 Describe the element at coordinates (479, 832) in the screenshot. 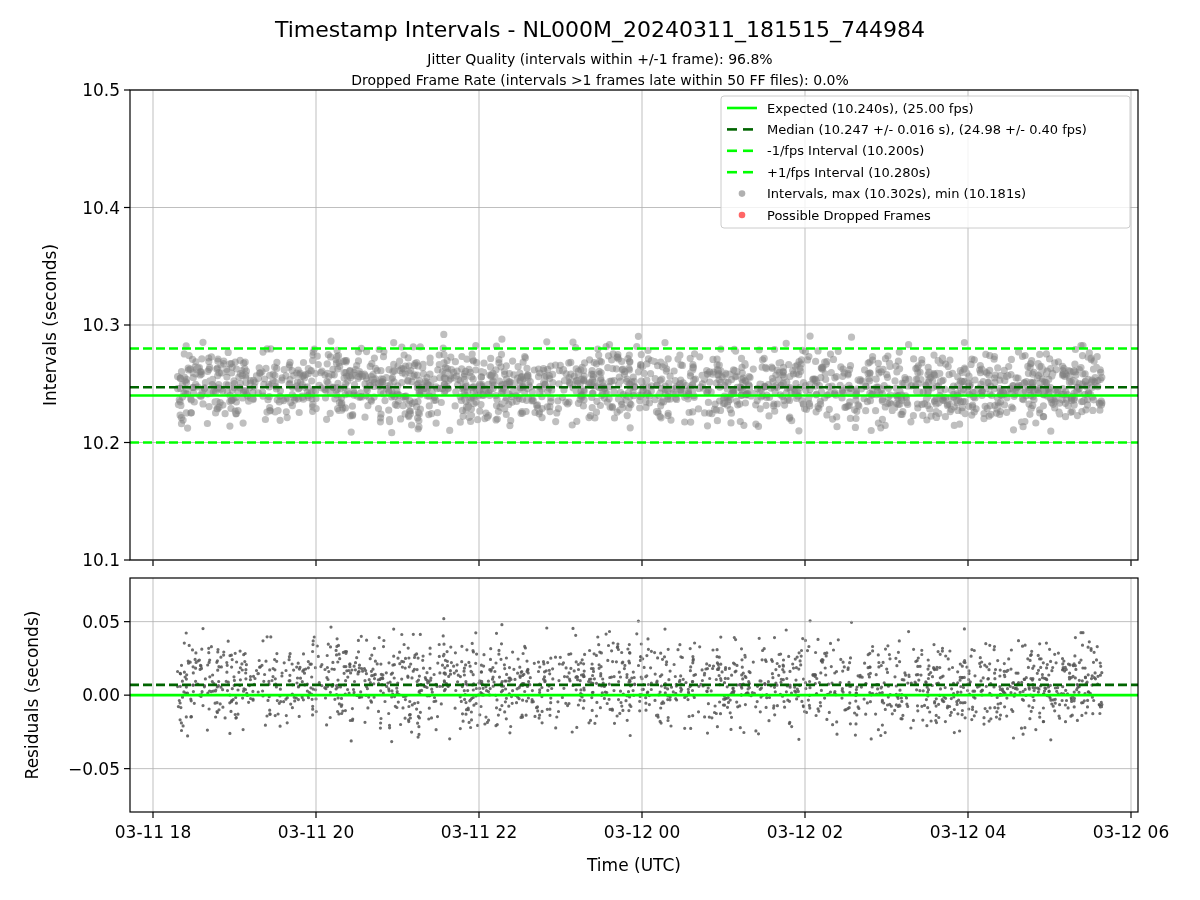

I see `tick-label: 03-11 22` at that location.